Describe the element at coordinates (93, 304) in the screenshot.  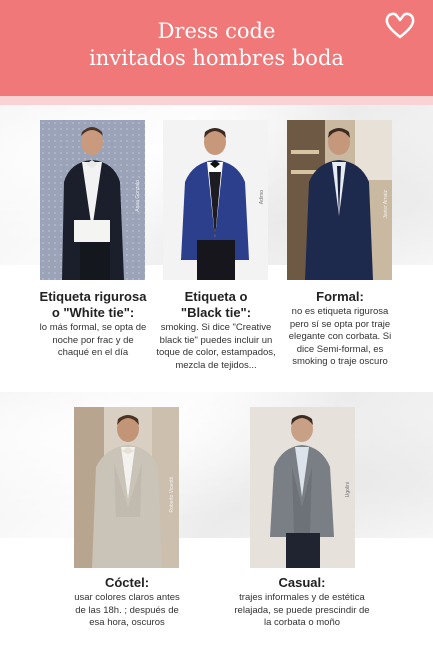
I see `caption-title: Etiqueta rigurosa o "White tie":` at that location.